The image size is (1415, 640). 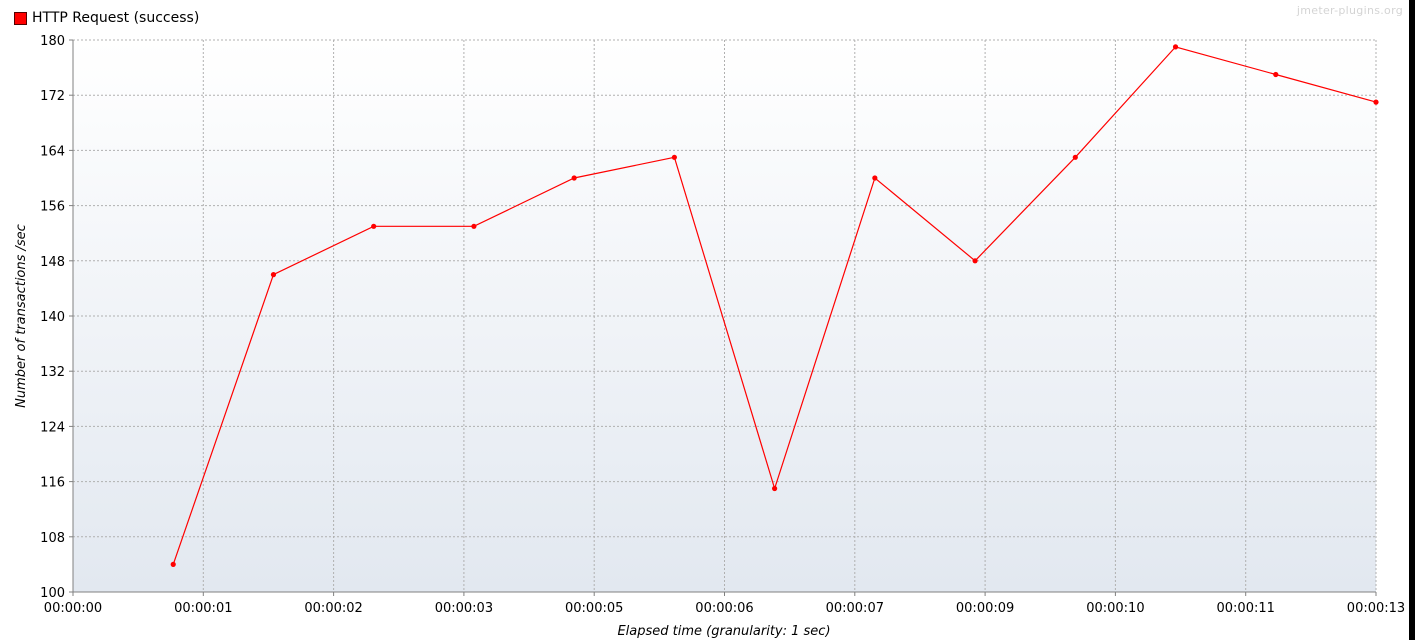 What do you see at coordinates (52, 372) in the screenshot?
I see `y-tick-label: 132` at bounding box center [52, 372].